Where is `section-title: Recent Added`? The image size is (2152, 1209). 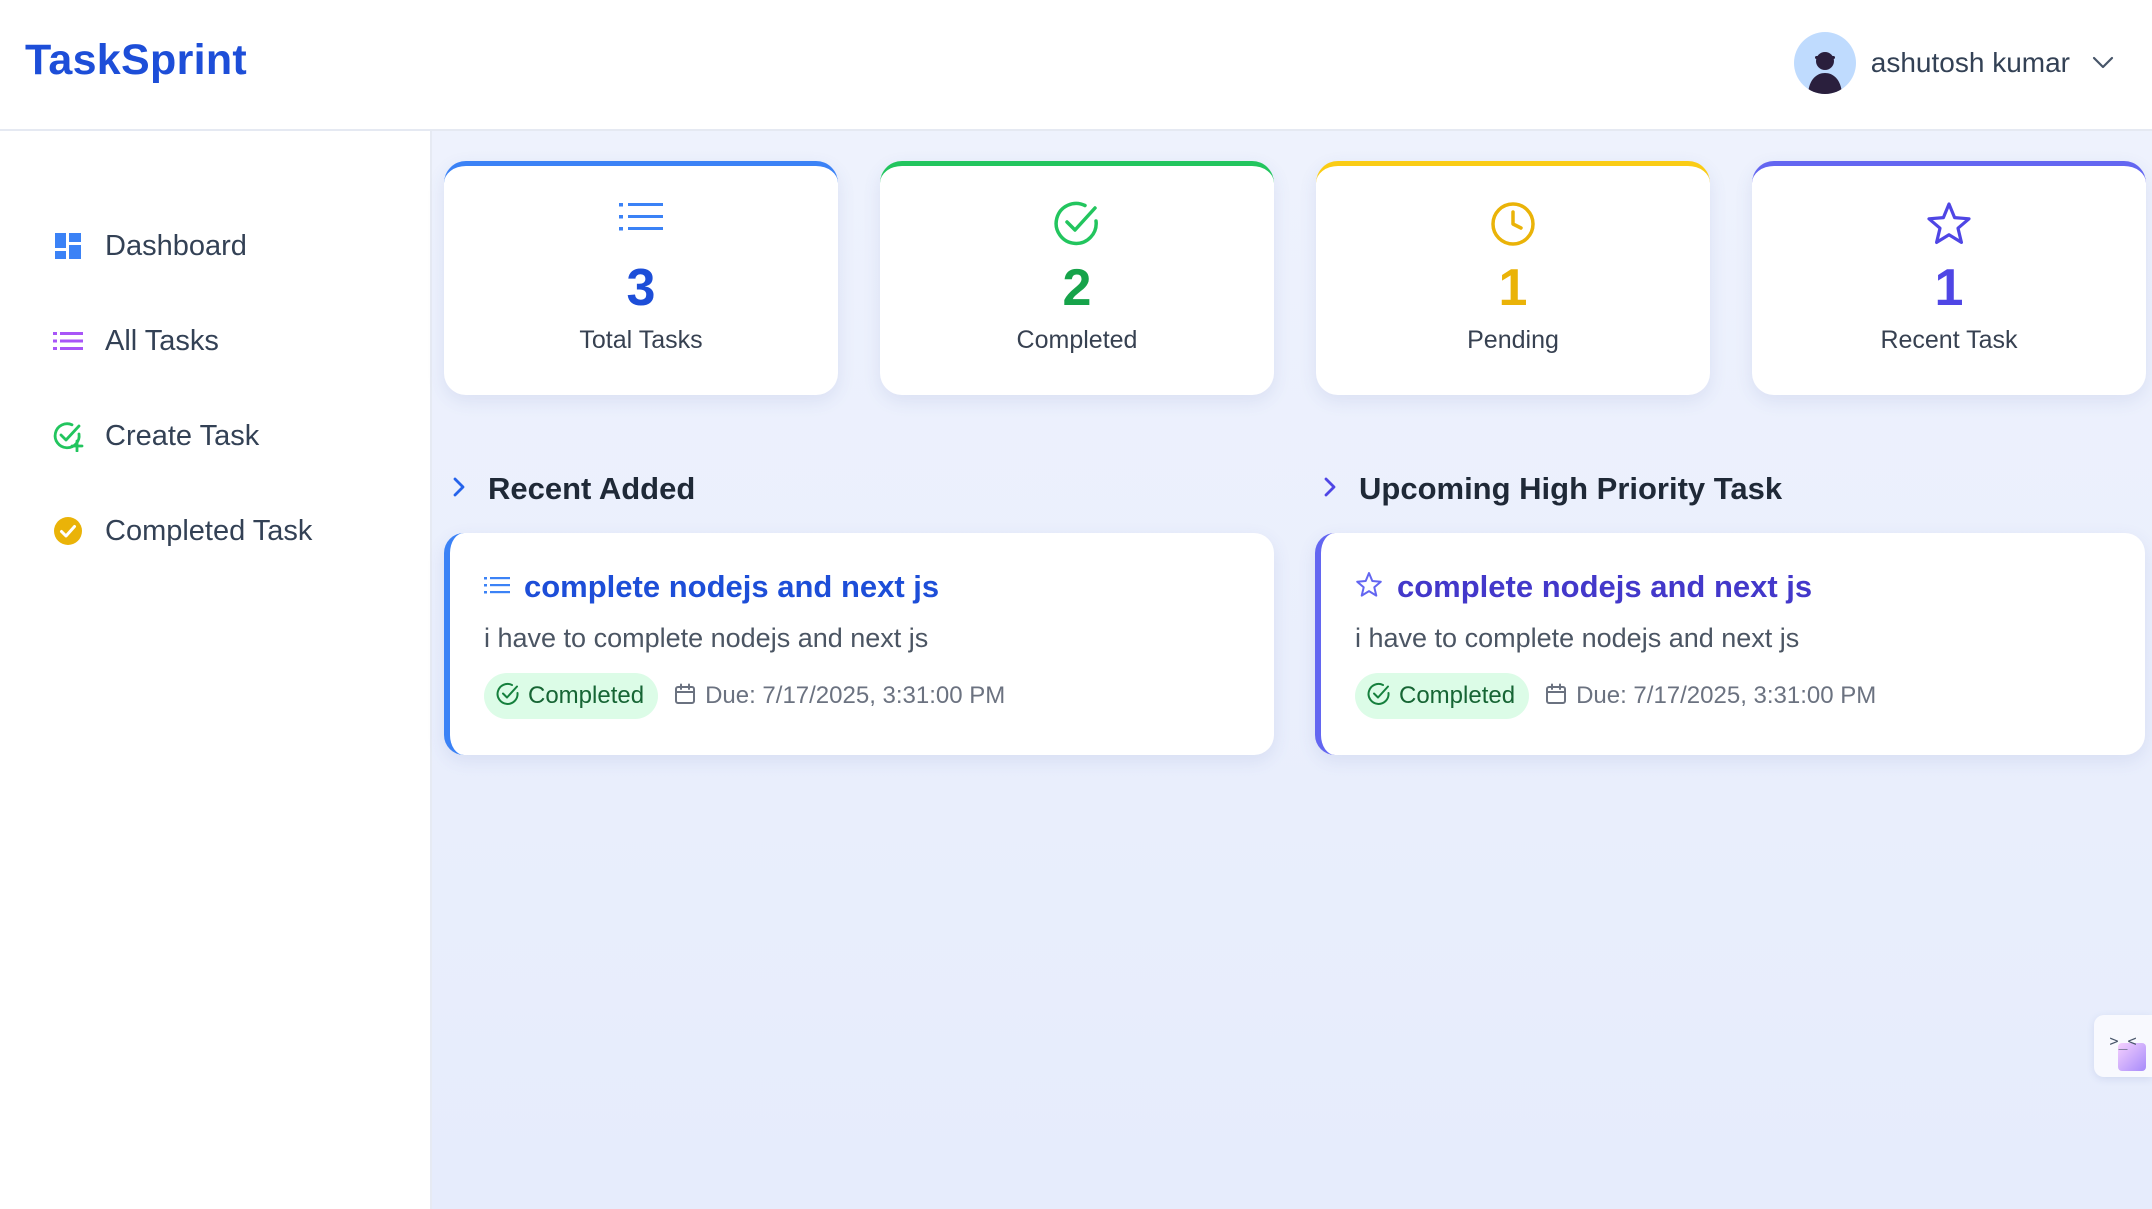
section-title: Recent Added is located at coordinates (592, 488).